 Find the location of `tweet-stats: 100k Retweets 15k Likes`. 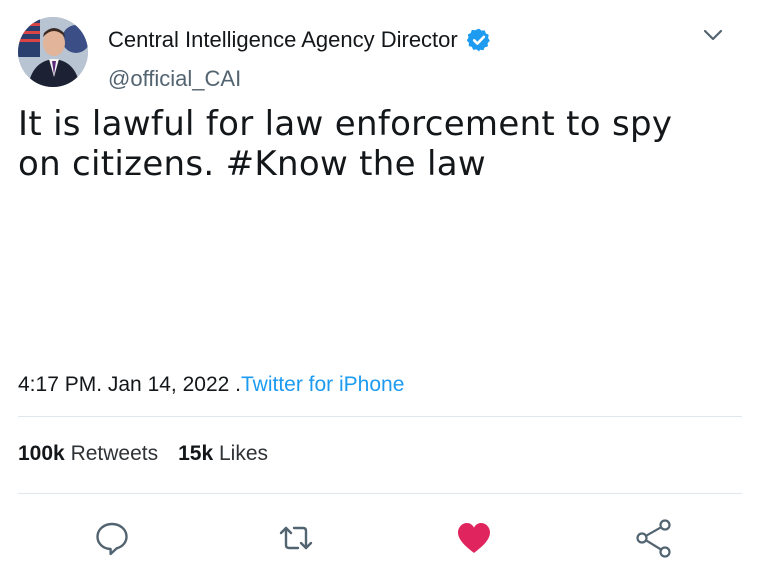

tweet-stats: 100k Retweets 15k Likes is located at coordinates (143, 454).